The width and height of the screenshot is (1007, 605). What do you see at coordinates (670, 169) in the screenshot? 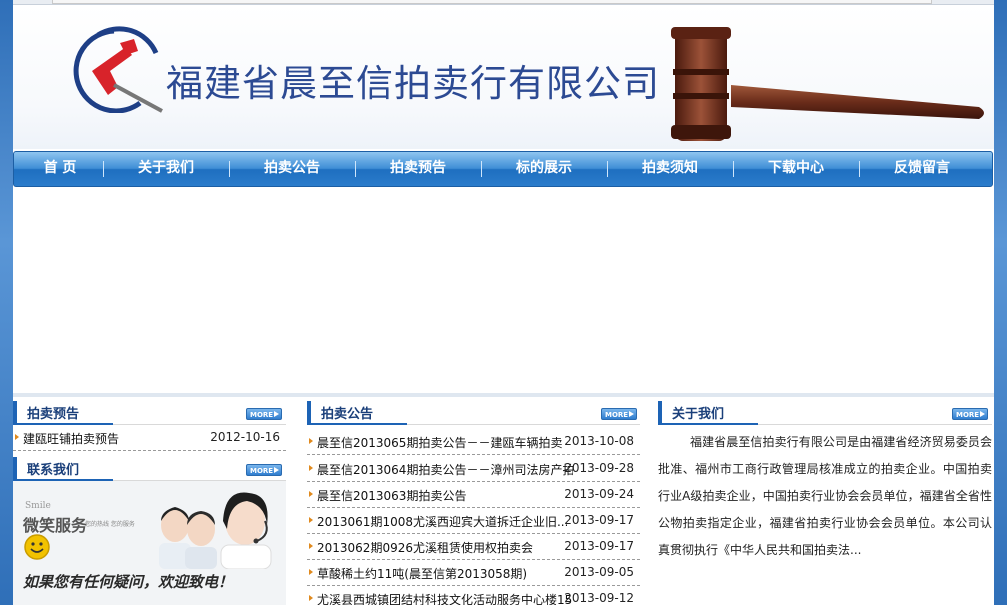
I see `nav-item-rules: 拍卖须知` at bounding box center [670, 169].